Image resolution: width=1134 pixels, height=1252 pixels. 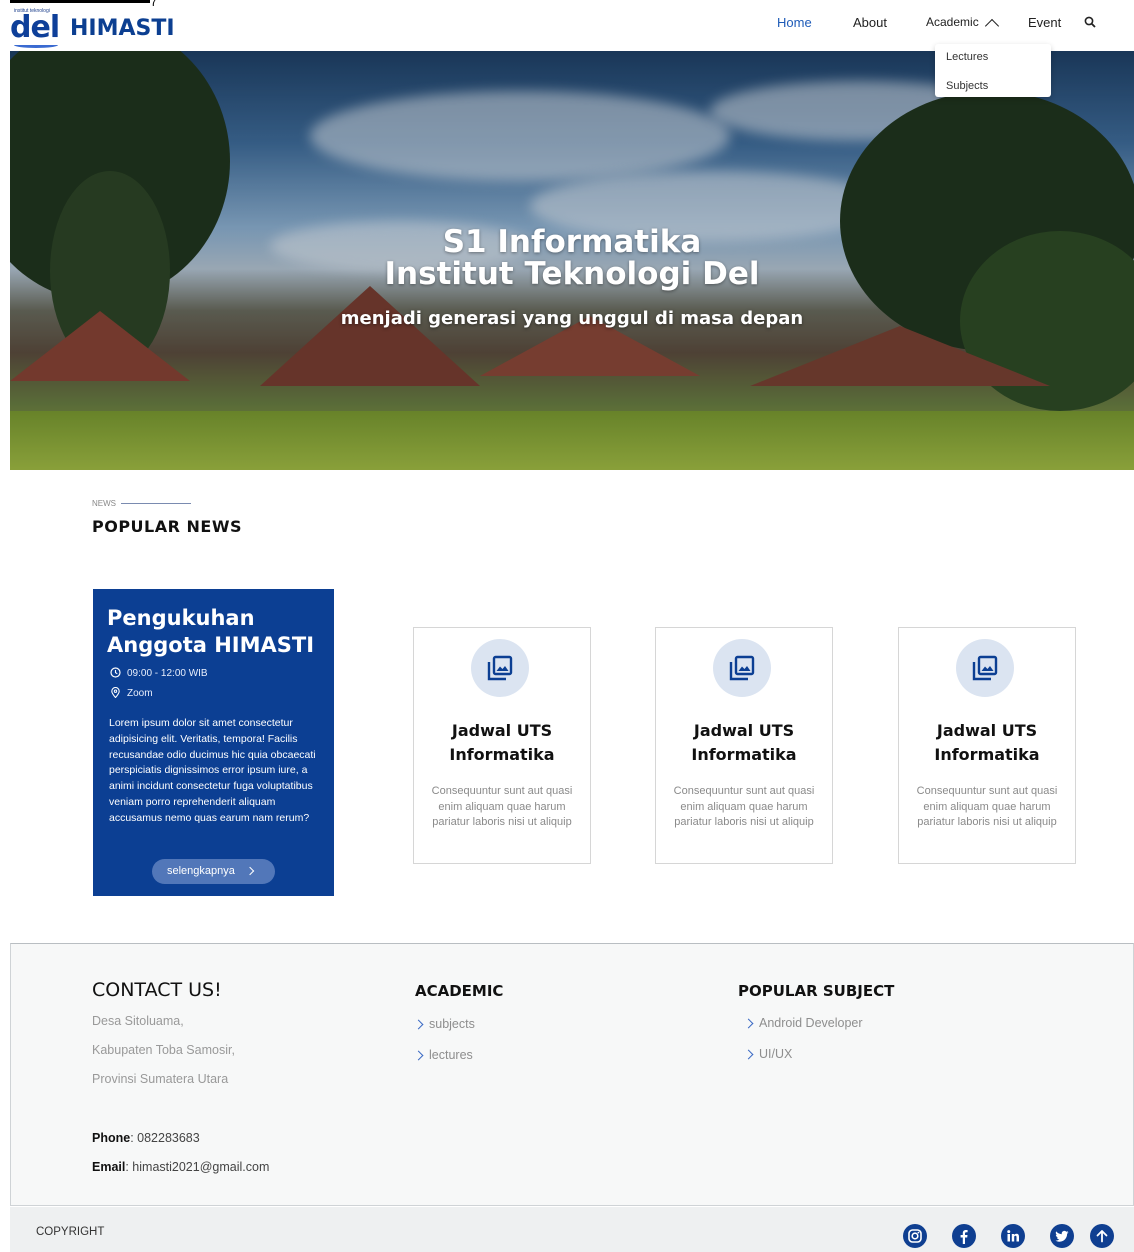 I want to click on featured-time-text: 09:00 - 12:00 WIB, so click(x=167, y=673).